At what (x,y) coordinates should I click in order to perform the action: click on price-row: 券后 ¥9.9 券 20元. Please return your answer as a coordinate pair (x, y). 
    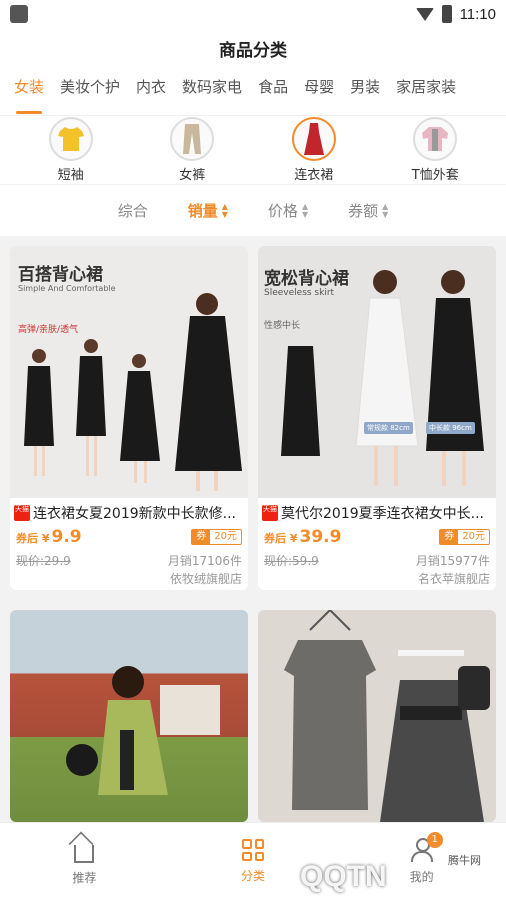
    Looking at the image, I should click on (129, 537).